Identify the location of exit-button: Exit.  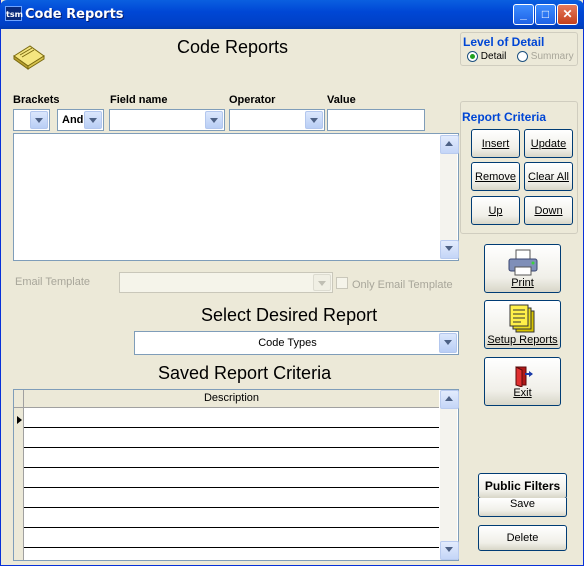
(522, 381).